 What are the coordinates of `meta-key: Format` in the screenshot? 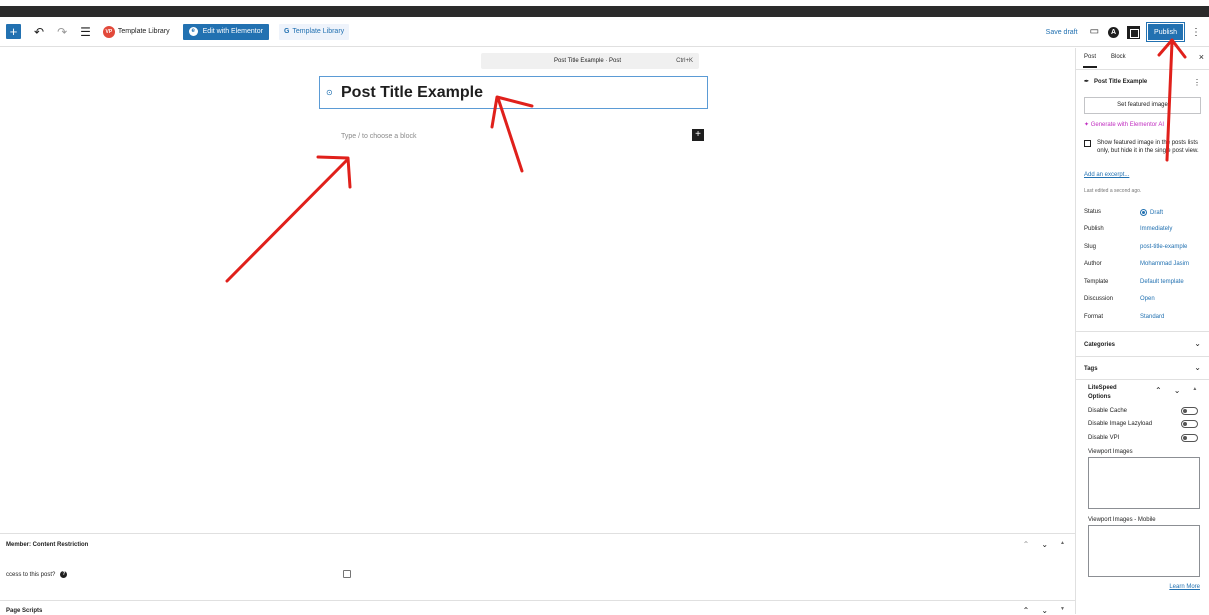 It's located at (1094, 317).